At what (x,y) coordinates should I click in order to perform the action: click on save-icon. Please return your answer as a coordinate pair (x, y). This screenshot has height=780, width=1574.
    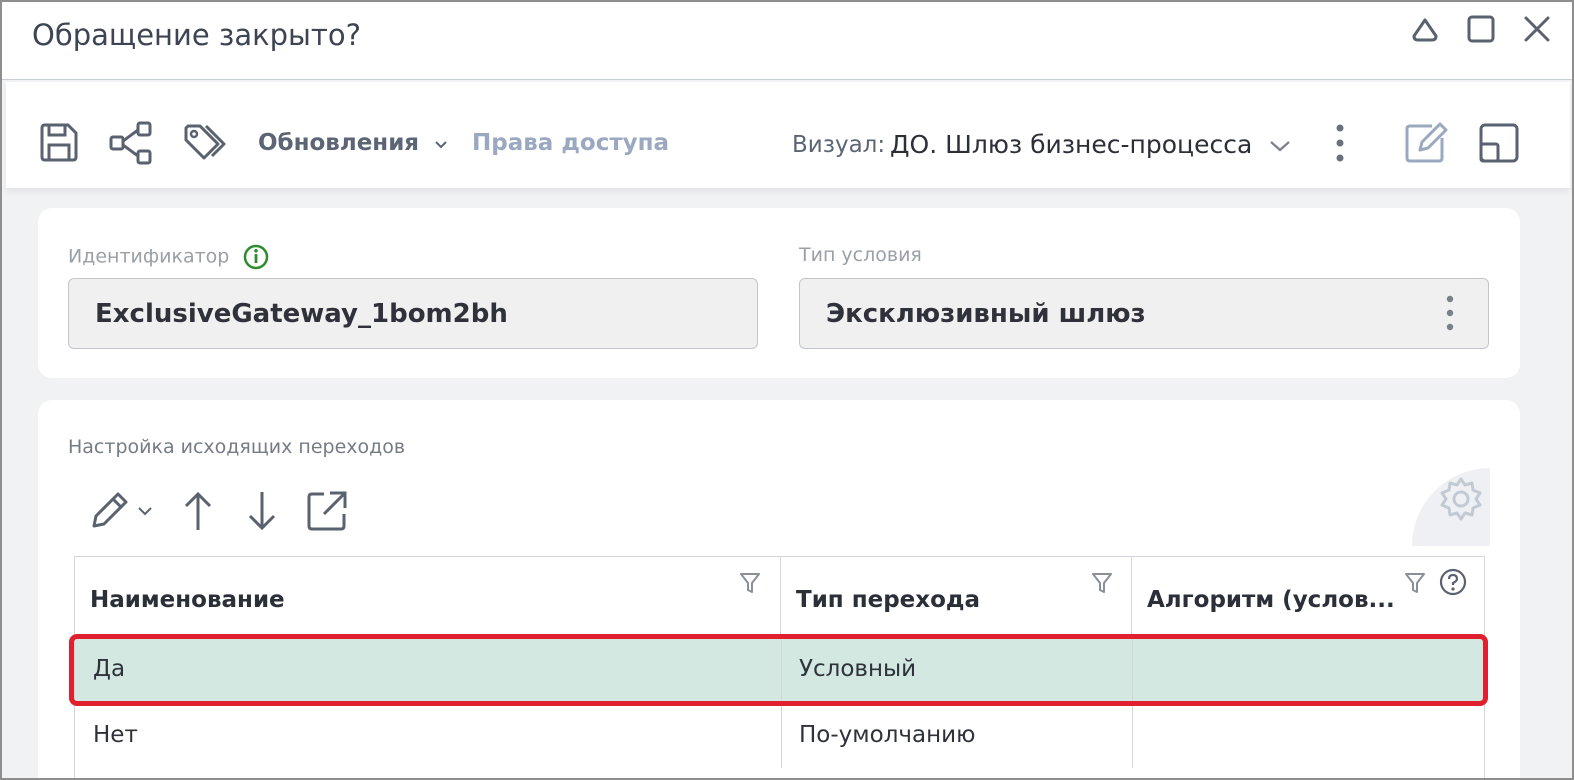
    Looking at the image, I should click on (59, 143).